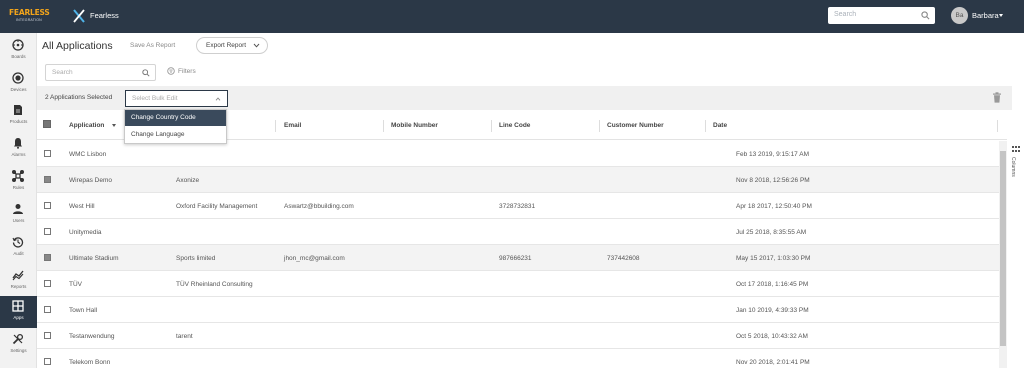 The width and height of the screenshot is (1024, 368). I want to click on cell-company: tarent, so click(184, 336).